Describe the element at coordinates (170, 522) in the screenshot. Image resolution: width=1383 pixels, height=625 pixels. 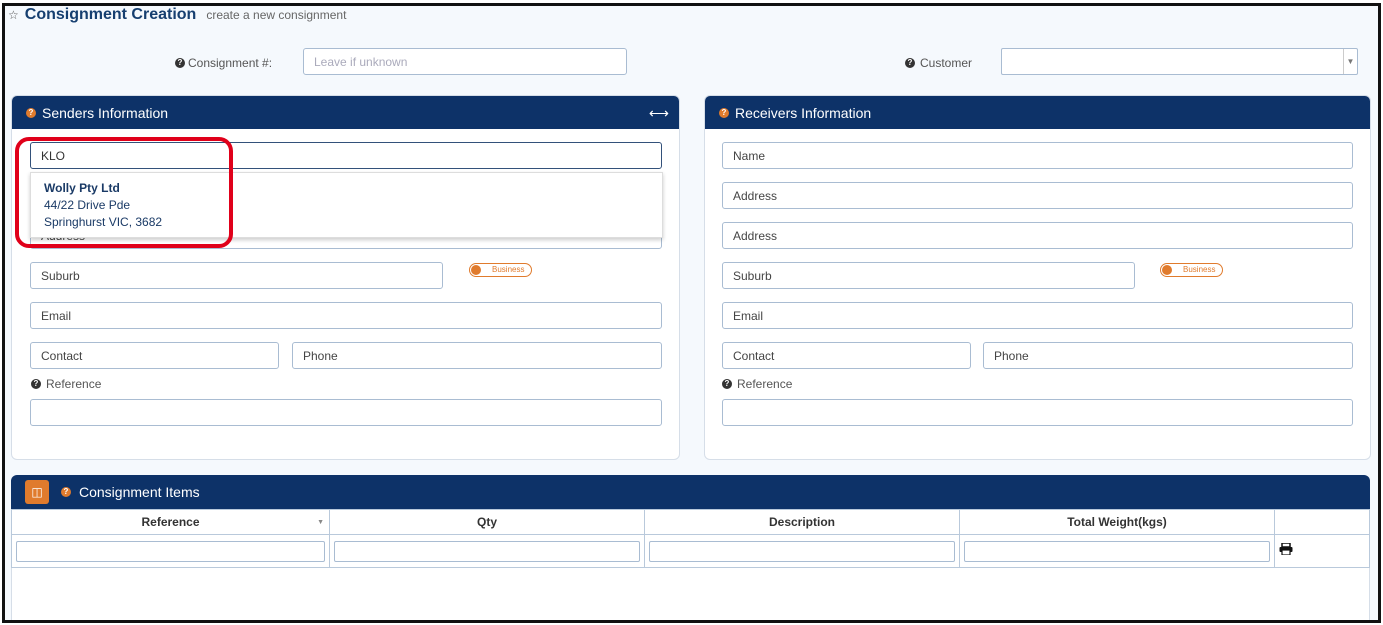
I see `column-header-reference: Reference ▼` at that location.